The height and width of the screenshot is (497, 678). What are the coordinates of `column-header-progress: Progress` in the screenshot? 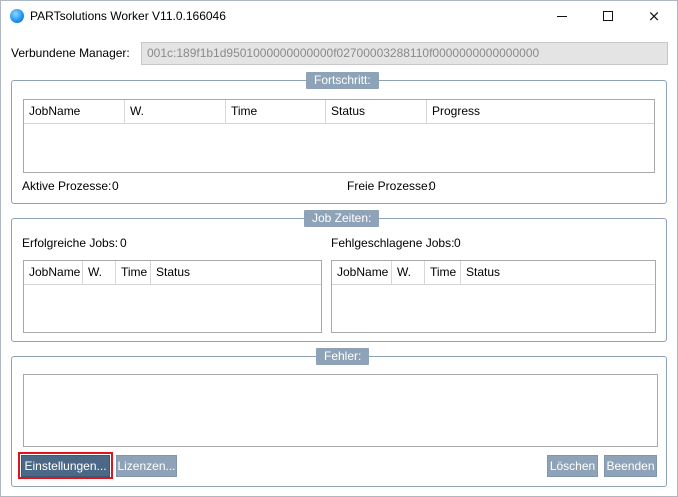 It's located at (540, 112).